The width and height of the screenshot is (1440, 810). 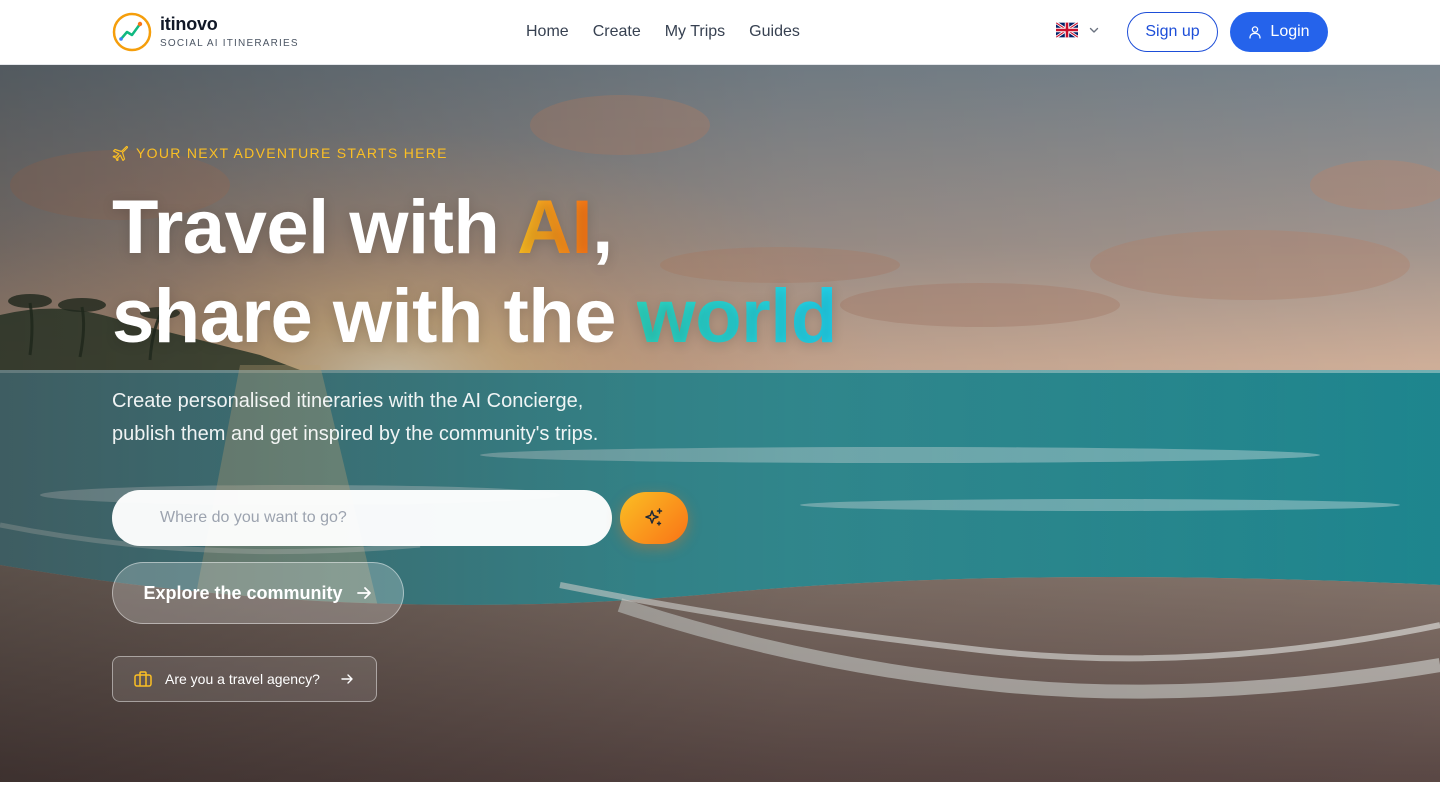 I want to click on login-button: Login, so click(x=1279, y=32).